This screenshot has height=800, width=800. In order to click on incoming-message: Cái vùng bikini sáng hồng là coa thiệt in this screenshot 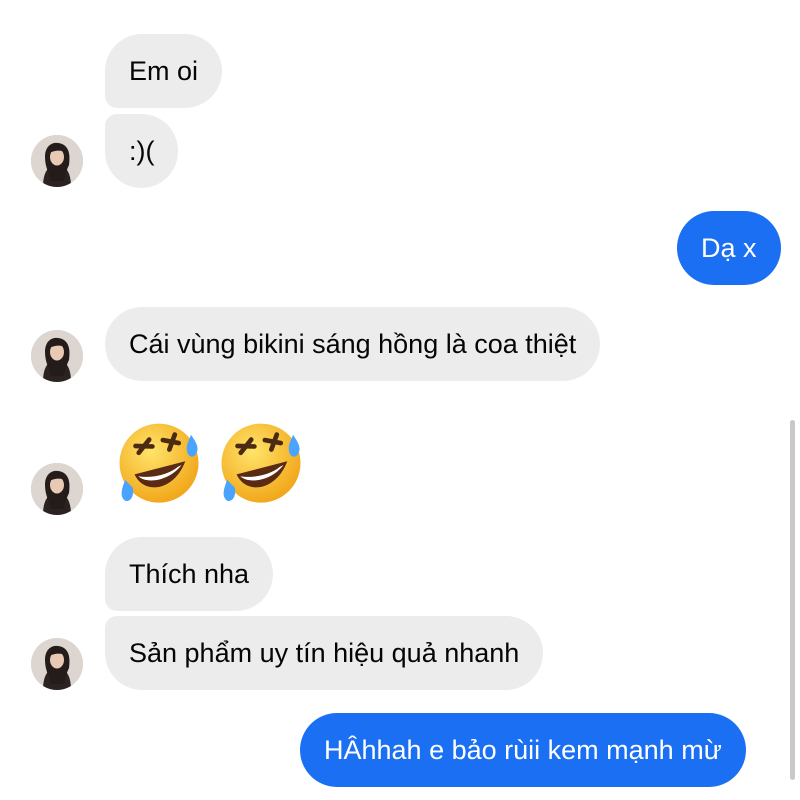, I will do `click(353, 344)`.